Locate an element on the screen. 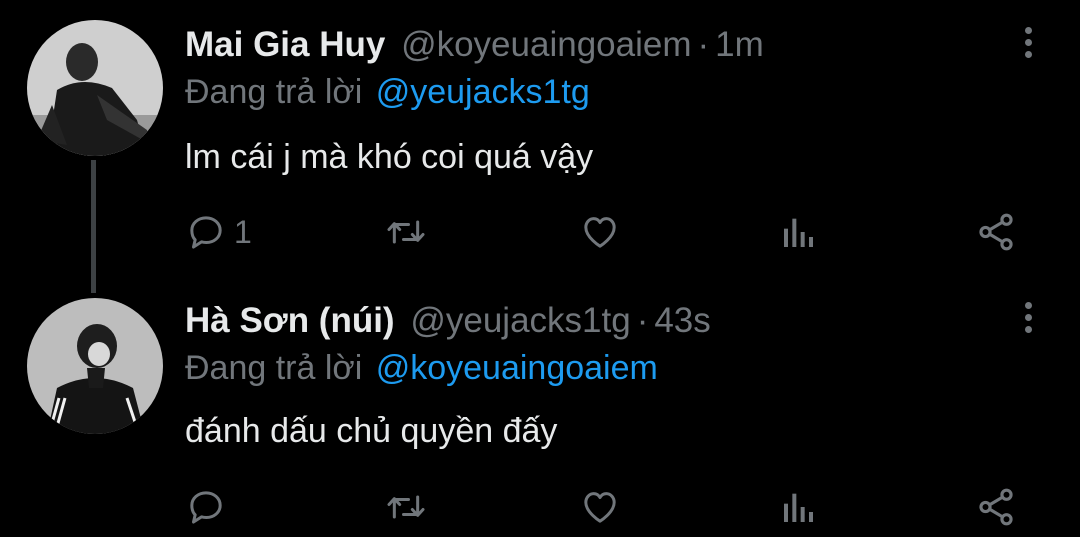 The image size is (1080, 537). replying-to: Đang trả lời @yeujacks1tg is located at coordinates (387, 92).